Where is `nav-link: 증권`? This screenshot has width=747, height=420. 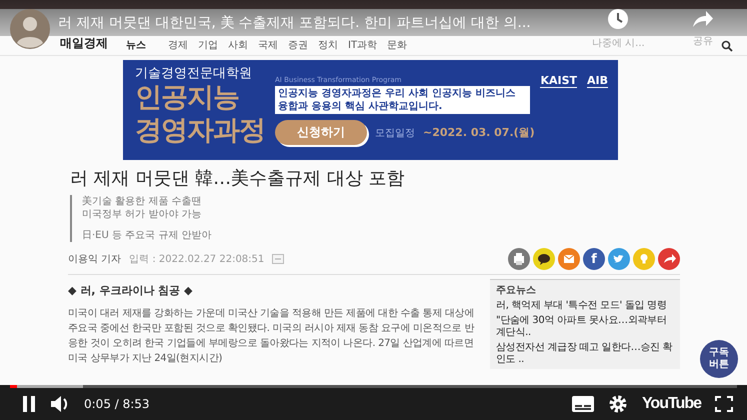
nav-link: 증권 is located at coordinates (298, 45).